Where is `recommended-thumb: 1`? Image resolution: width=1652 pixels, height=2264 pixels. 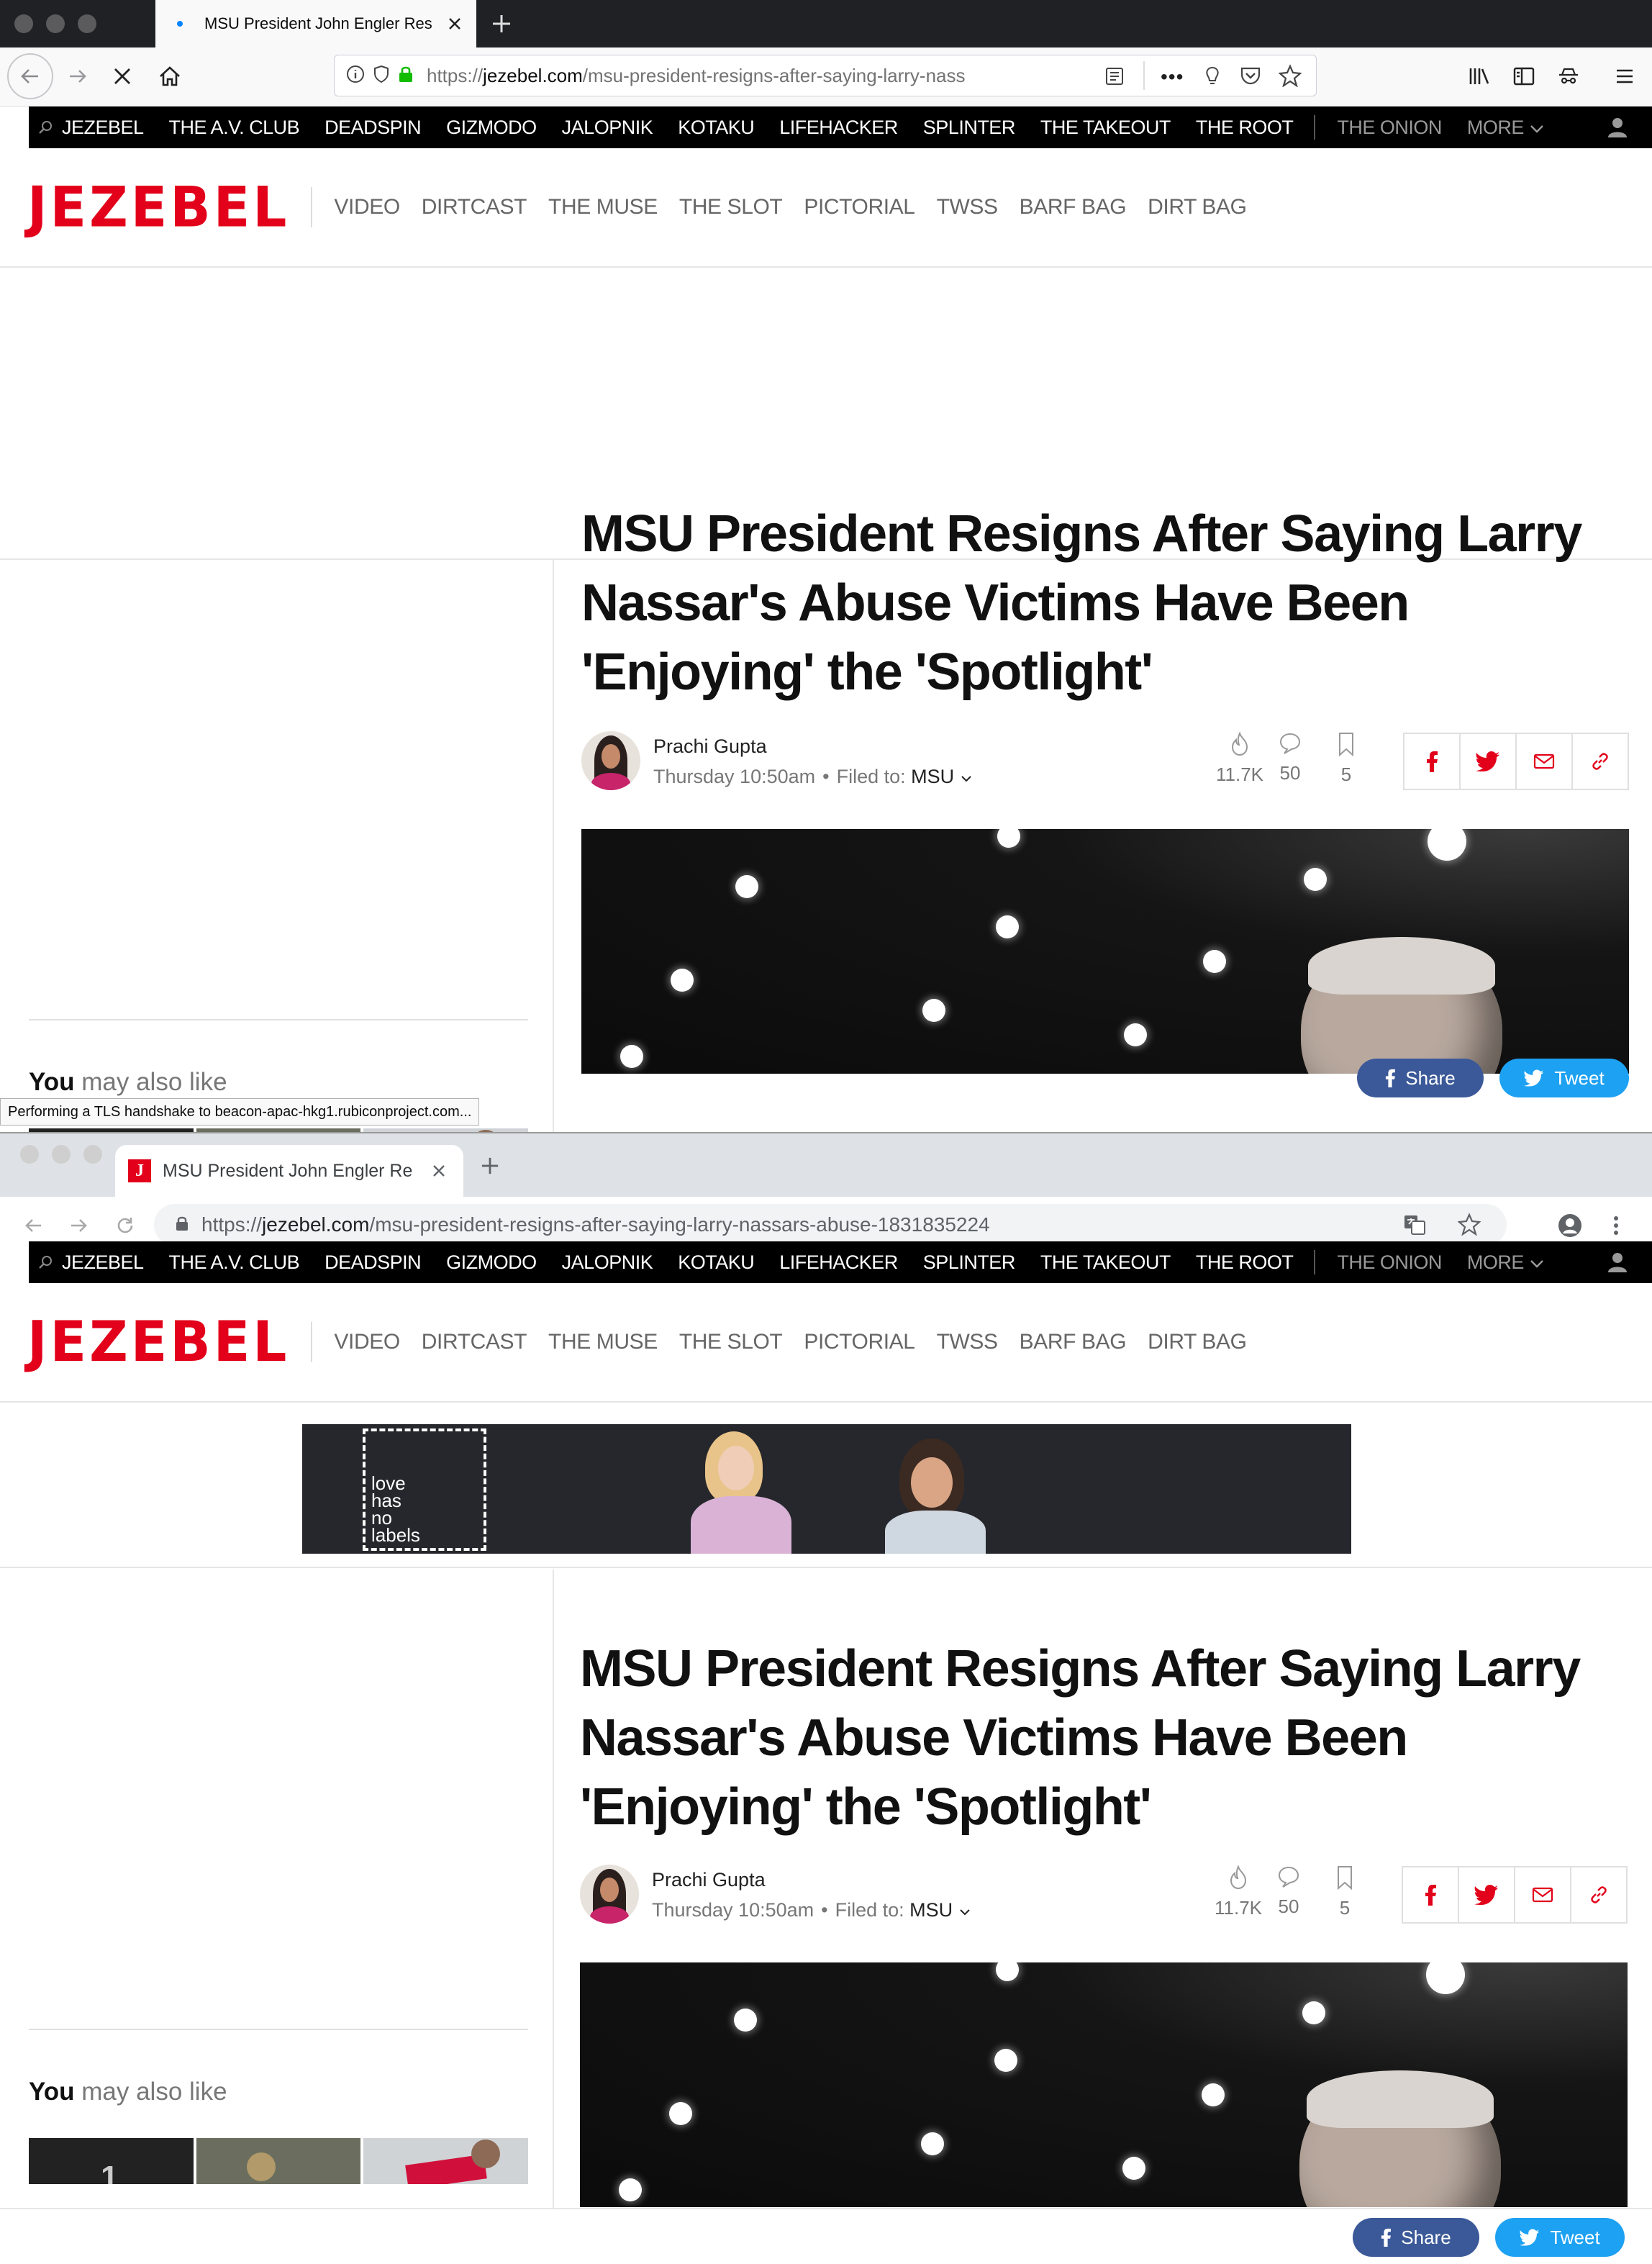
recommended-thumb: 1 is located at coordinates (111, 2161).